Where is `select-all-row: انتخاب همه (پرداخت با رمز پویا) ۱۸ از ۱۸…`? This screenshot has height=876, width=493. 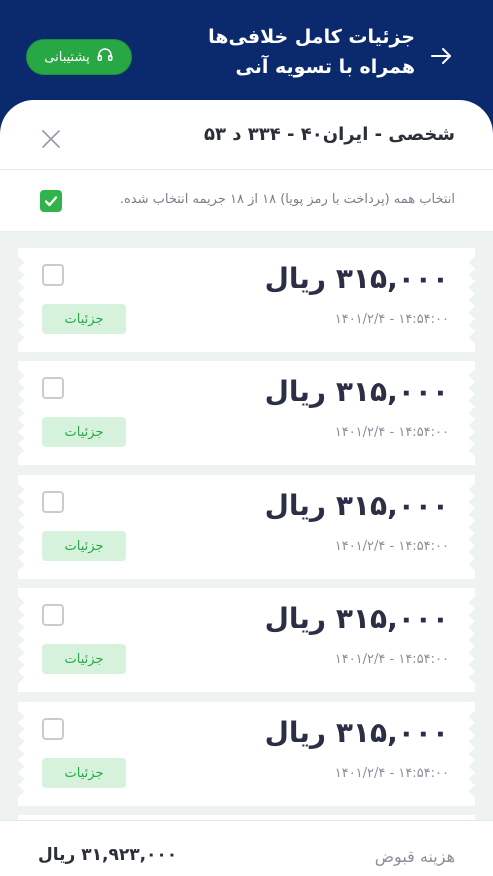 select-all-row: انتخاب همه (پرداخت با رمز پویا) ۱۸ از ۱۸… is located at coordinates (246, 201).